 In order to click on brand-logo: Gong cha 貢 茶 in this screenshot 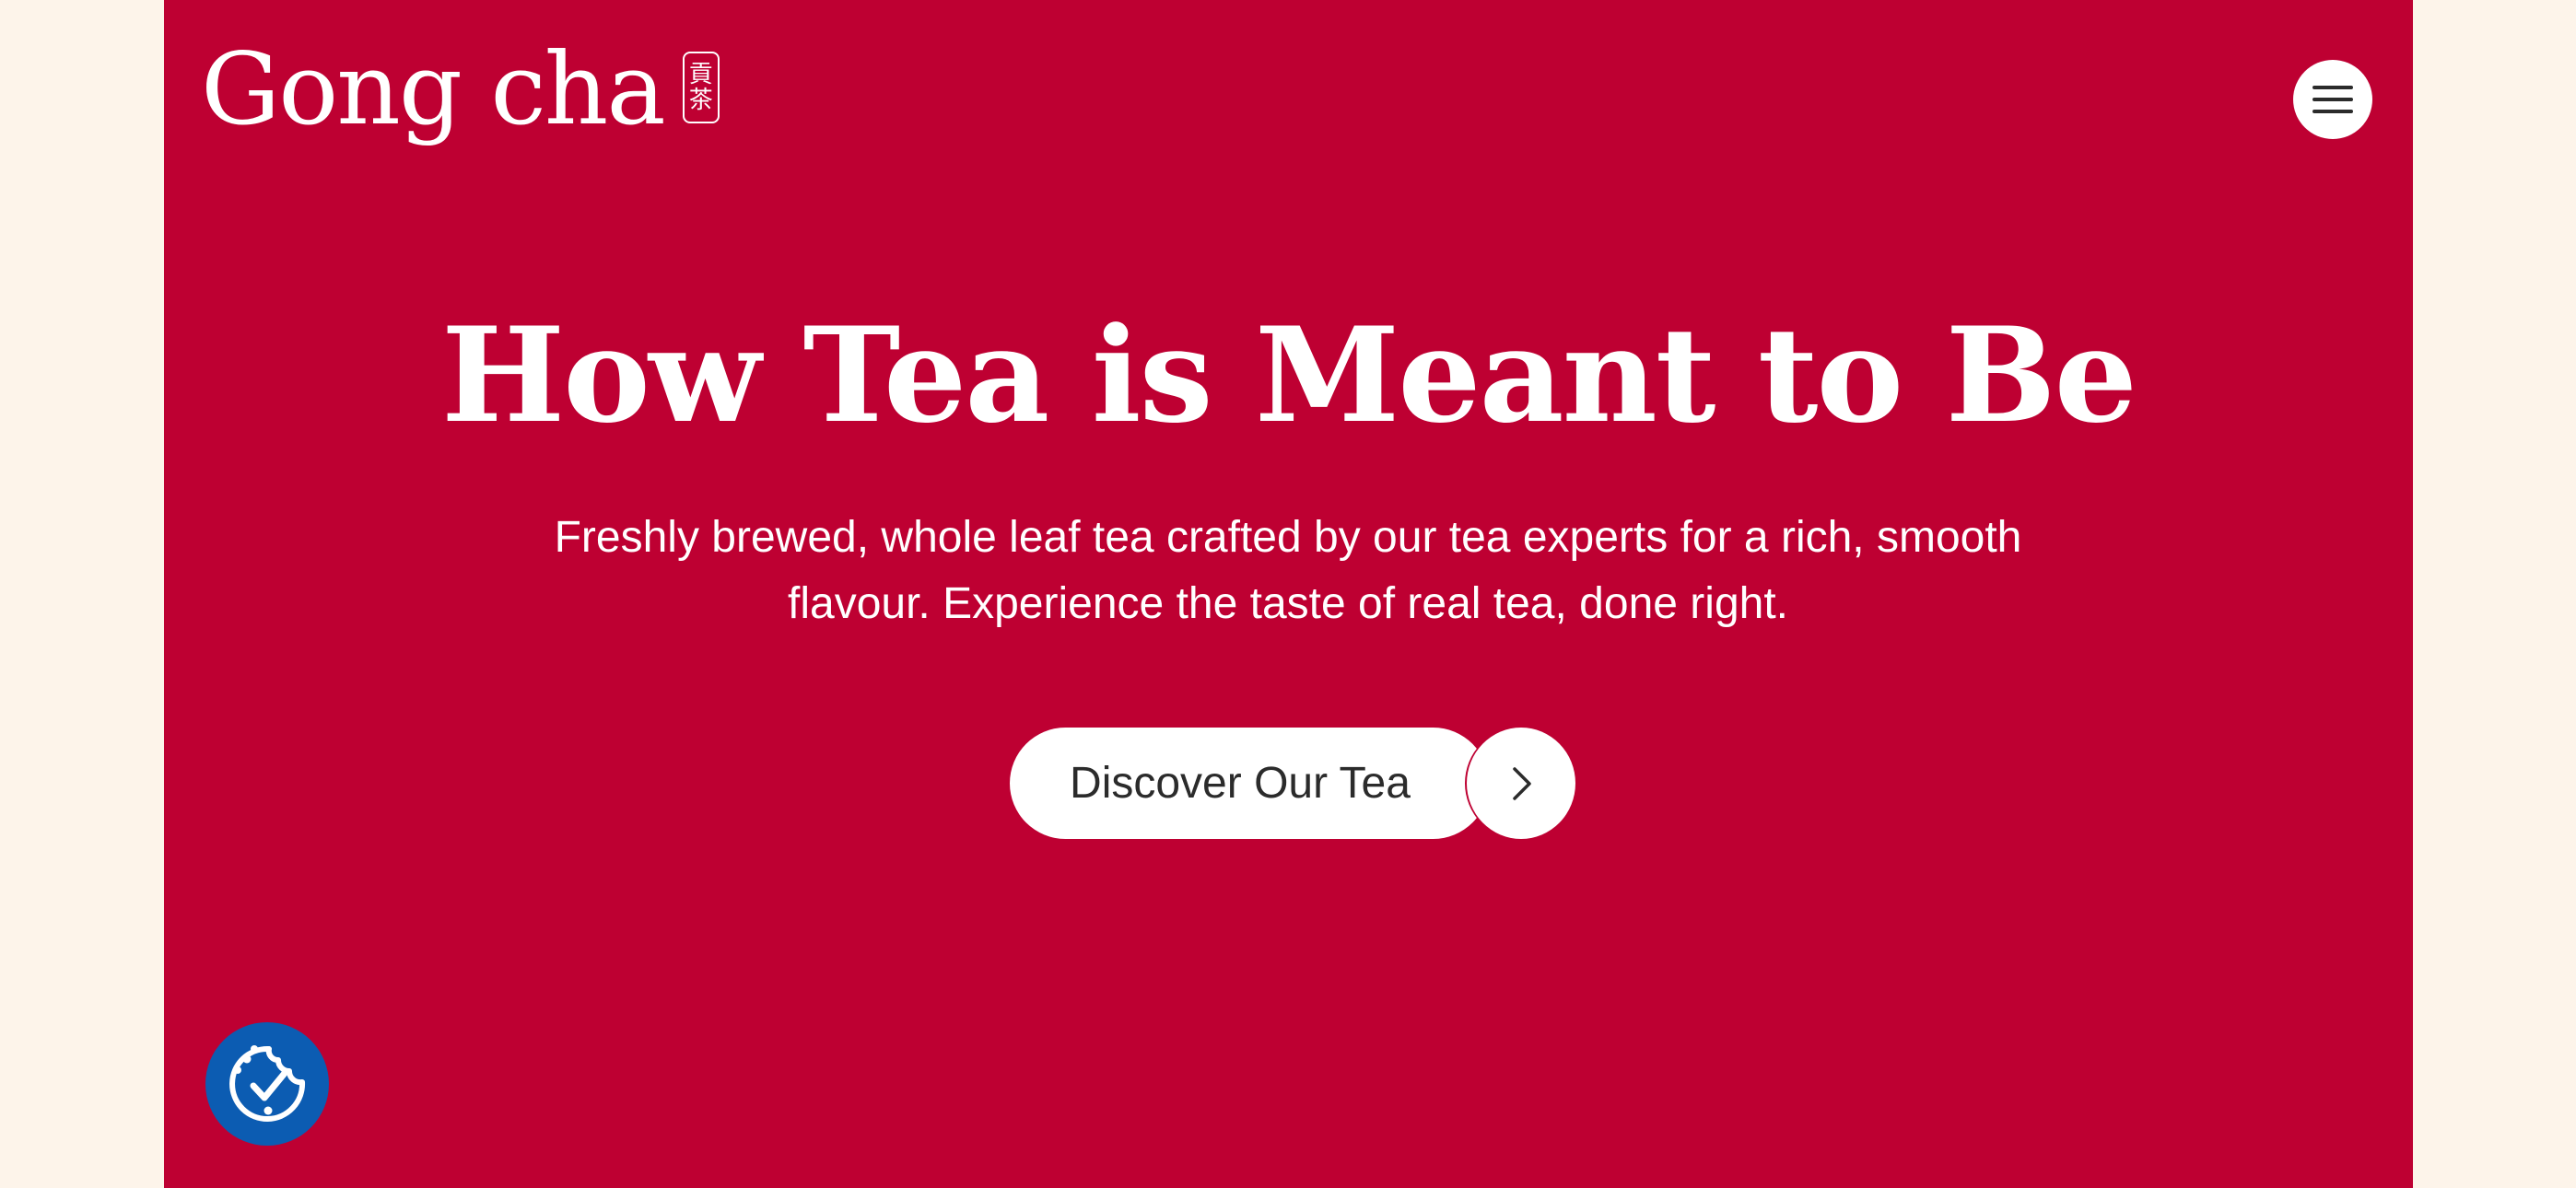, I will do `click(460, 93)`.